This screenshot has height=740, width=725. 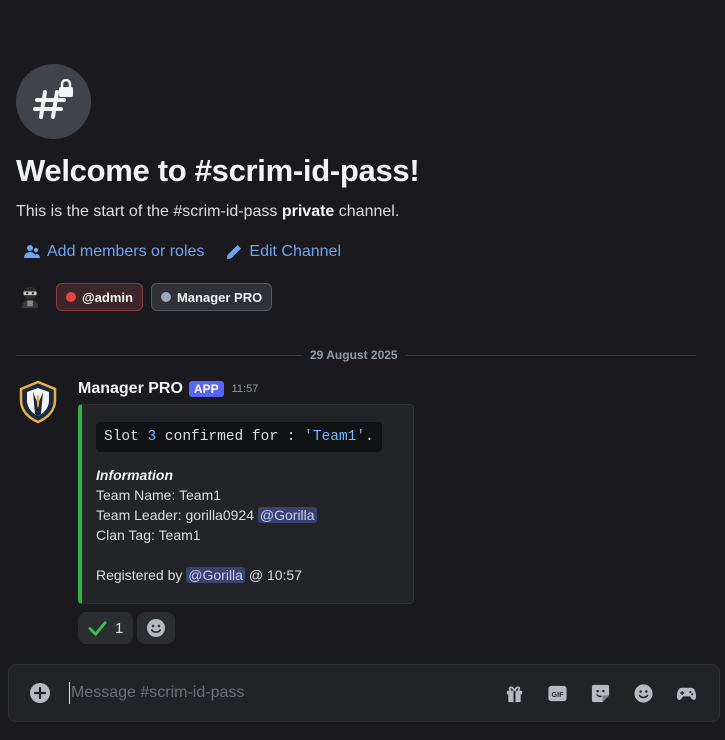 I want to click on reactions-bar: 1, so click(x=378, y=628).